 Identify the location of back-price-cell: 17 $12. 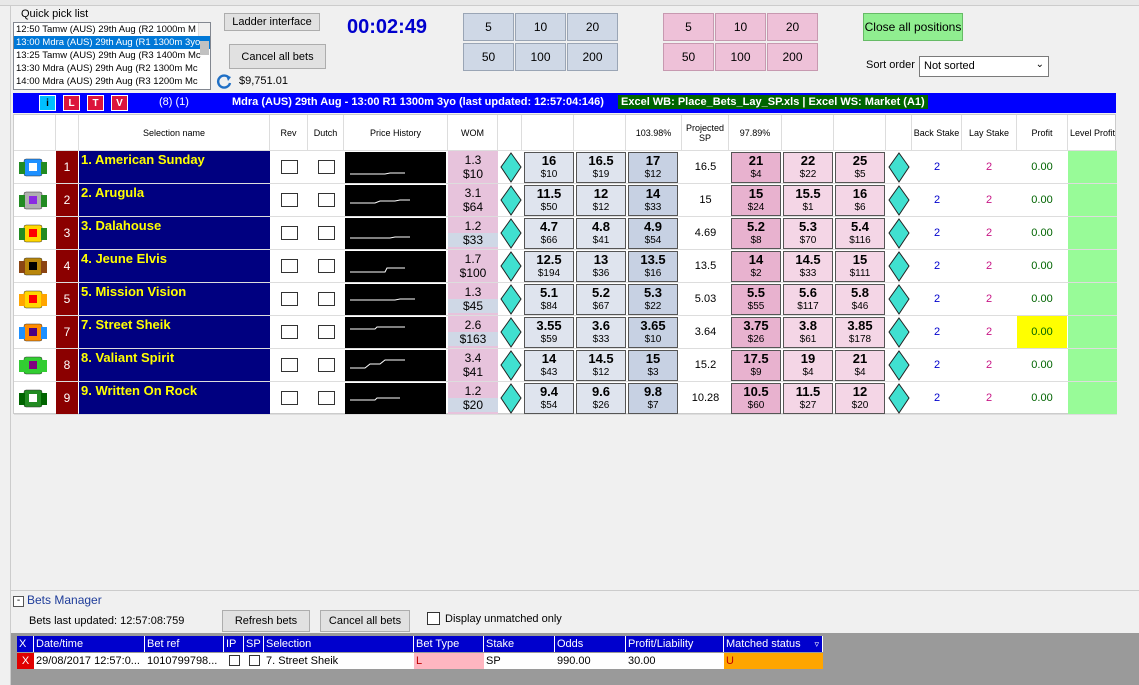
(653, 167).